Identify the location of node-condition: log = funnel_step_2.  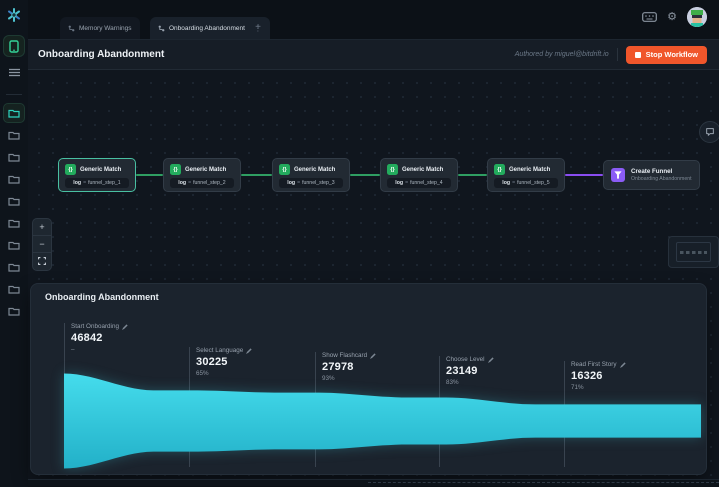
(202, 183).